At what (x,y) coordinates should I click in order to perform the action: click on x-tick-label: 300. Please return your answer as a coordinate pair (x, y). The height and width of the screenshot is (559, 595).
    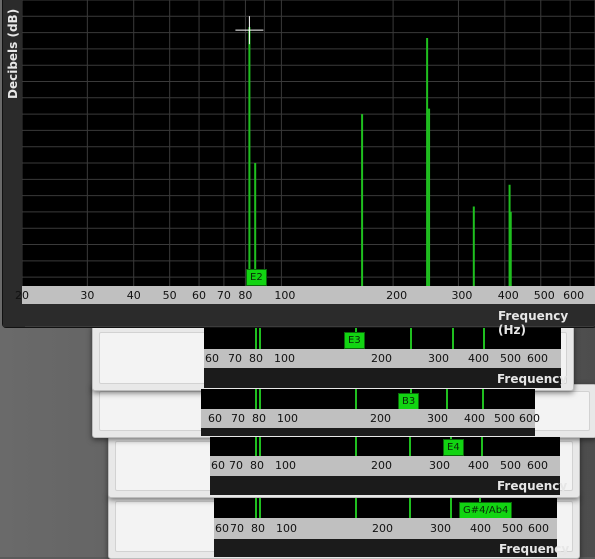
    Looking at the image, I should click on (462, 295).